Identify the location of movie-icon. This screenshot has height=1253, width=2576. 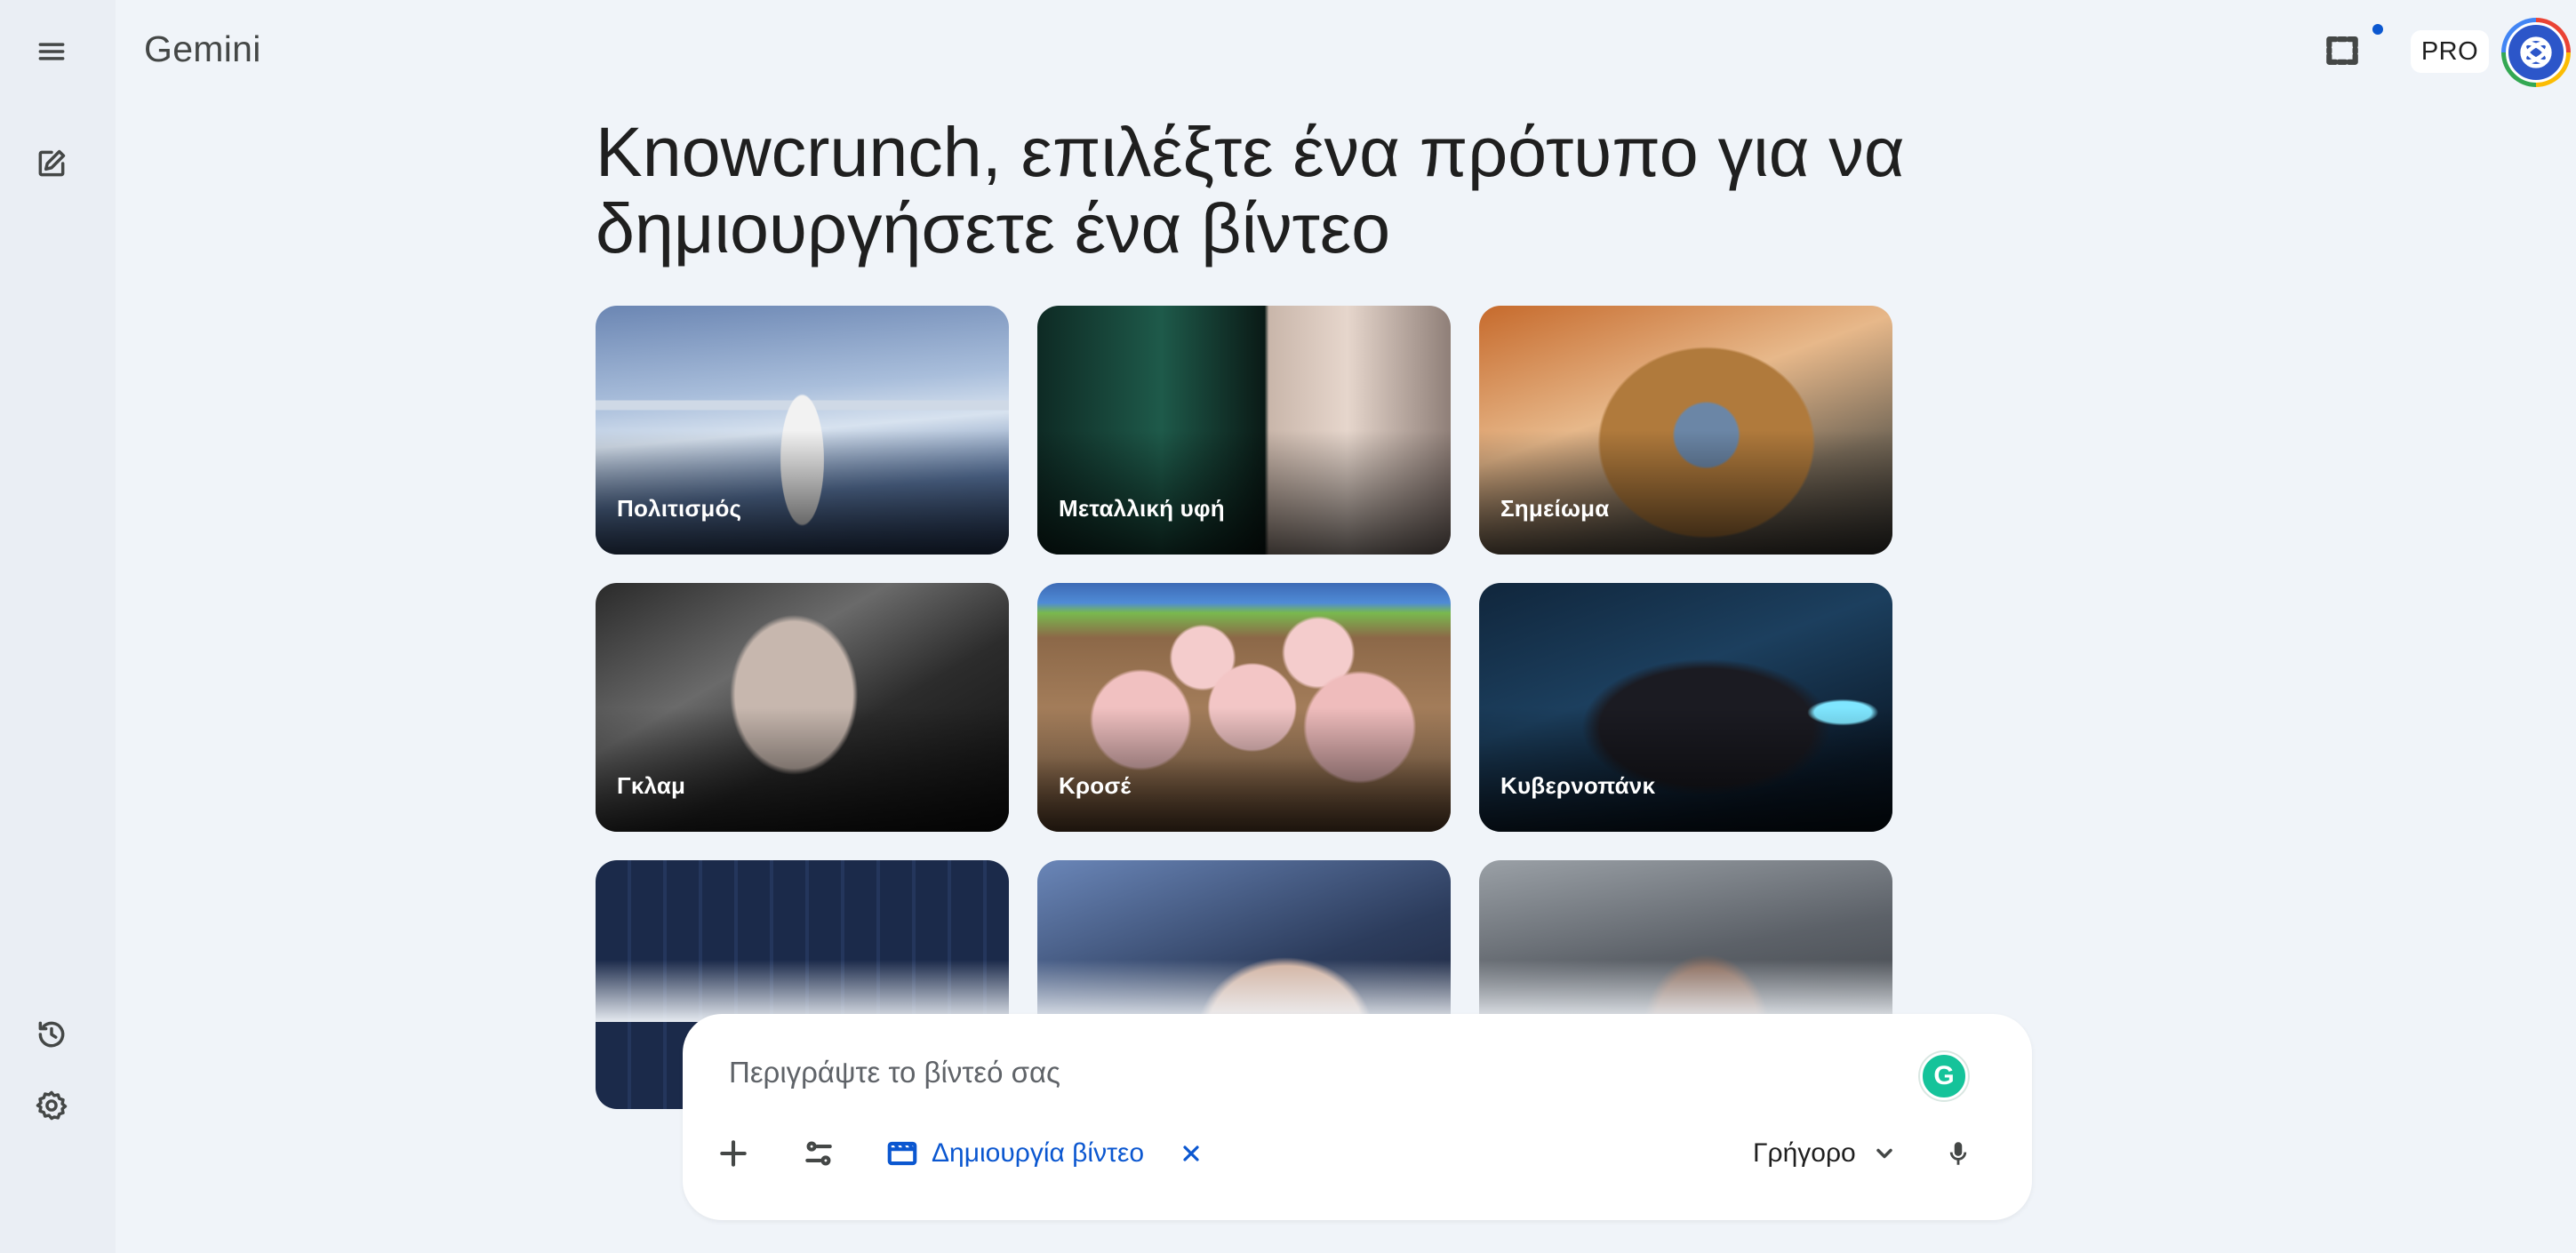
(902, 1153).